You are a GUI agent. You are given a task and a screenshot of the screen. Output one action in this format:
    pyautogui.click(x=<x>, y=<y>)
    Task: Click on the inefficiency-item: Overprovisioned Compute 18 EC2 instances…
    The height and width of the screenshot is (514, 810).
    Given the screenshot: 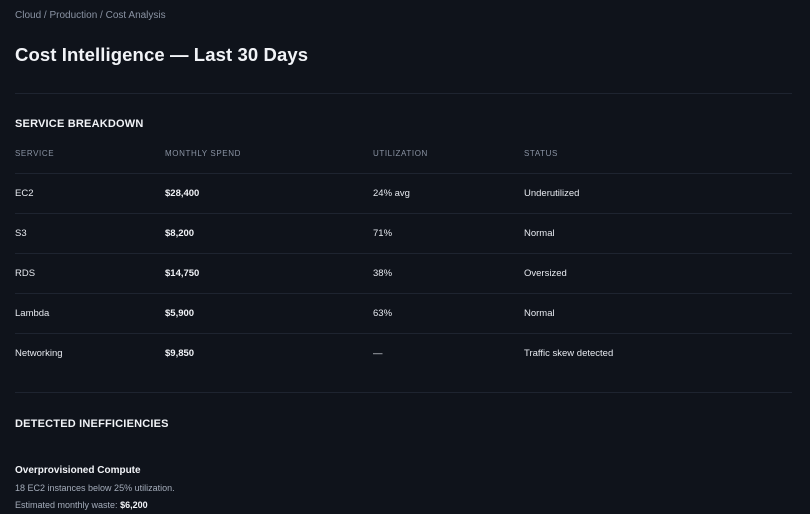 What is the action you would take?
    pyautogui.click(x=403, y=488)
    